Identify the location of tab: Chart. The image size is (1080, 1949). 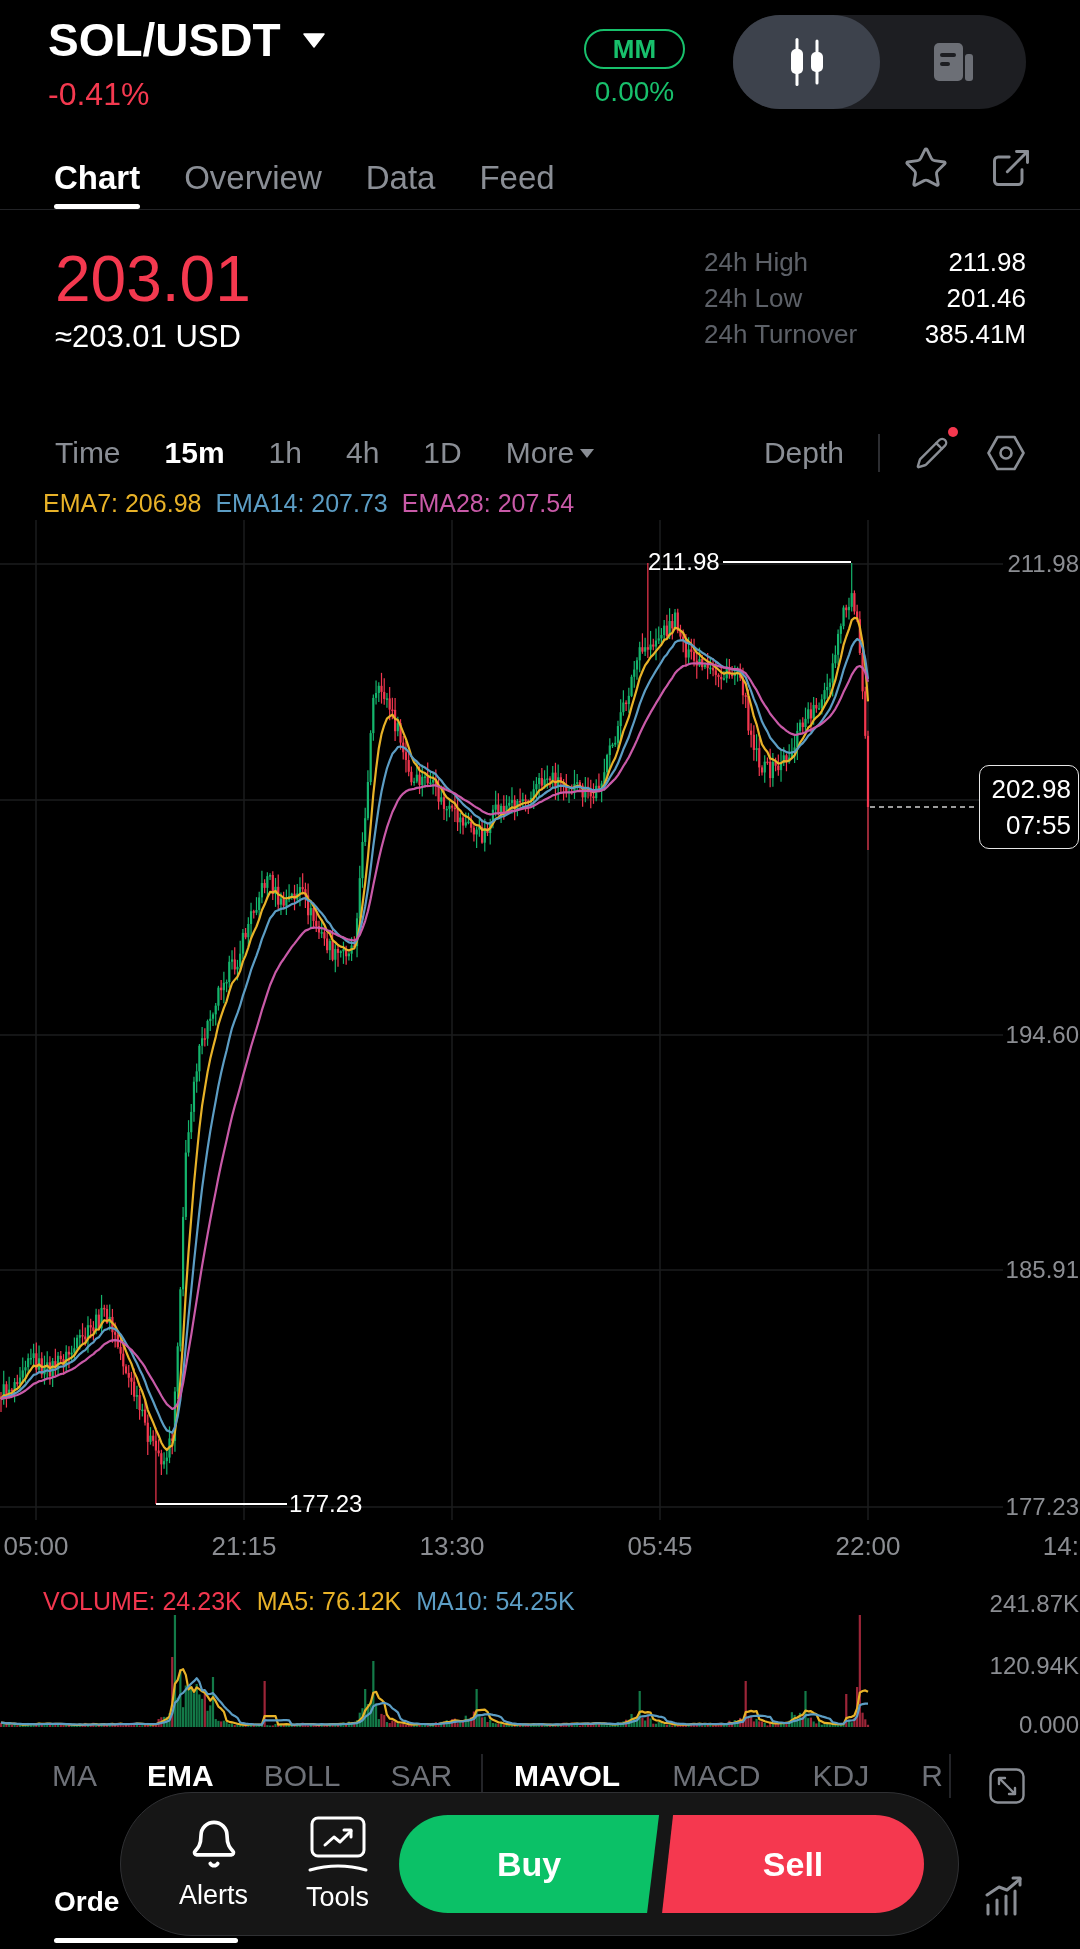
(97, 160).